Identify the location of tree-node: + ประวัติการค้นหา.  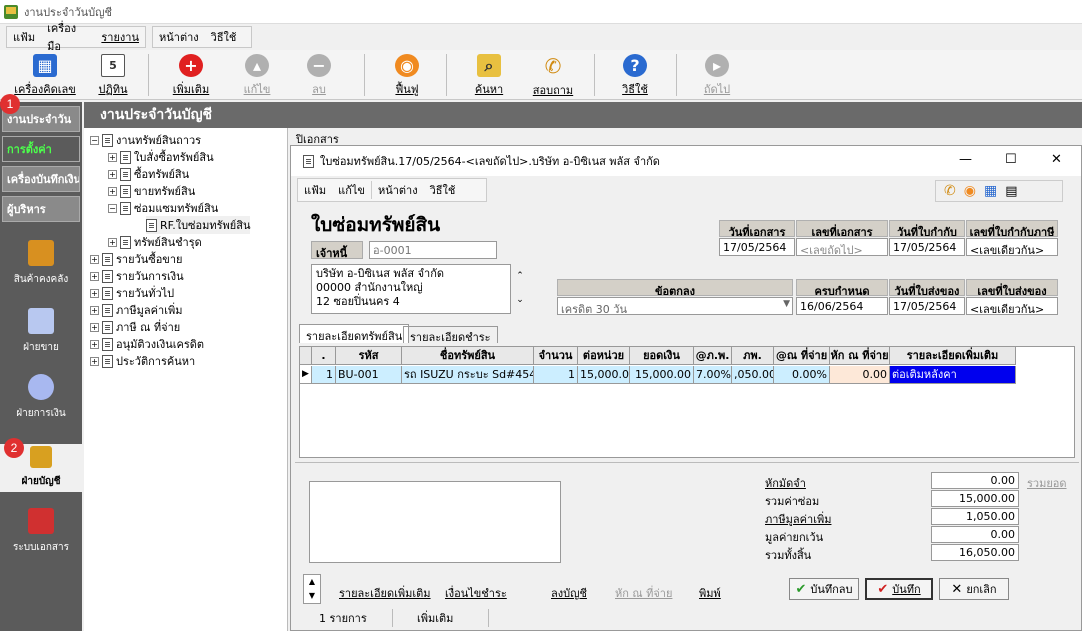
(142, 361).